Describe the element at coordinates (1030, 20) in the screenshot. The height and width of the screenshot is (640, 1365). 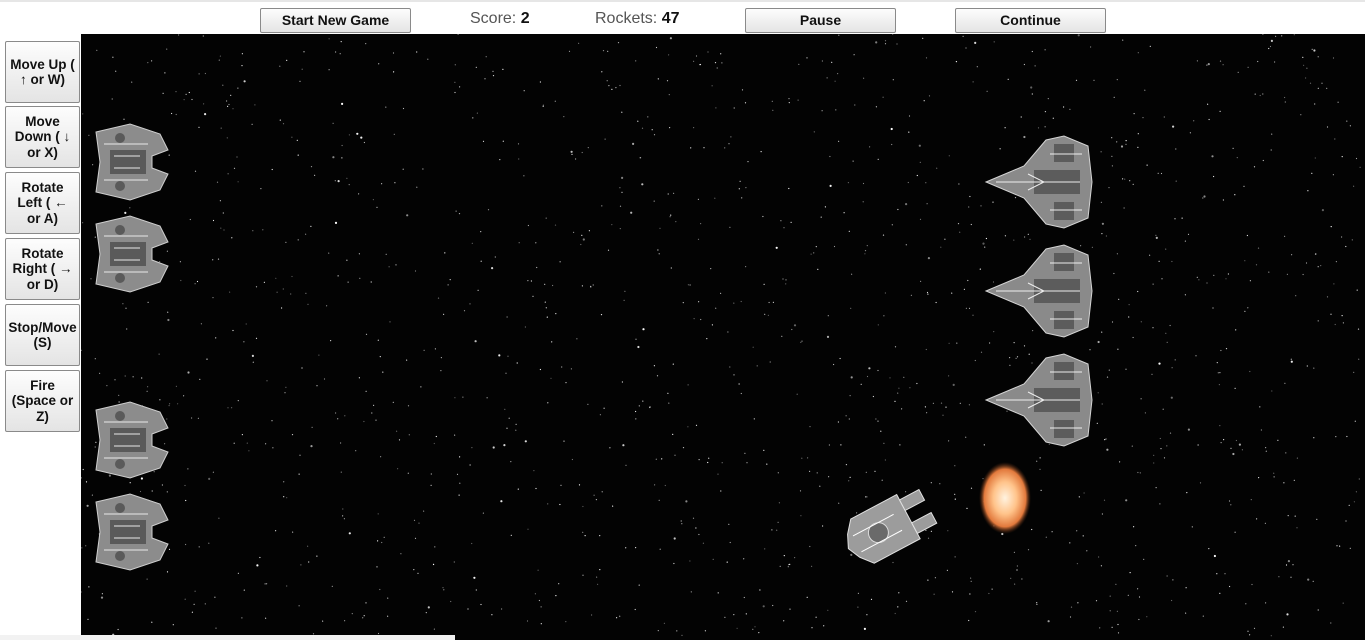
I see `continue-button: Continue` at that location.